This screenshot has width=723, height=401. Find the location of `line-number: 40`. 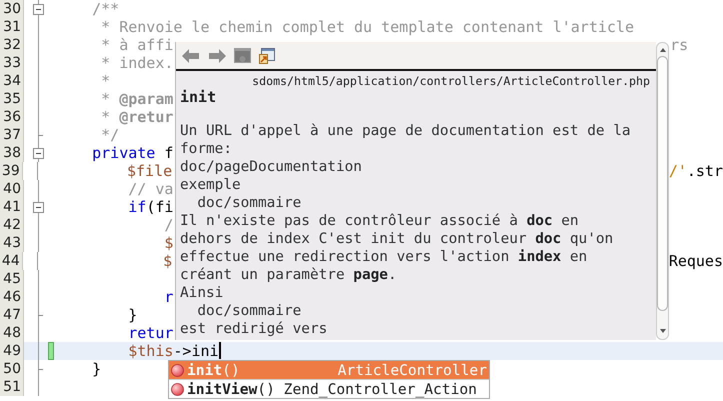

line-number: 40 is located at coordinates (12, 189).